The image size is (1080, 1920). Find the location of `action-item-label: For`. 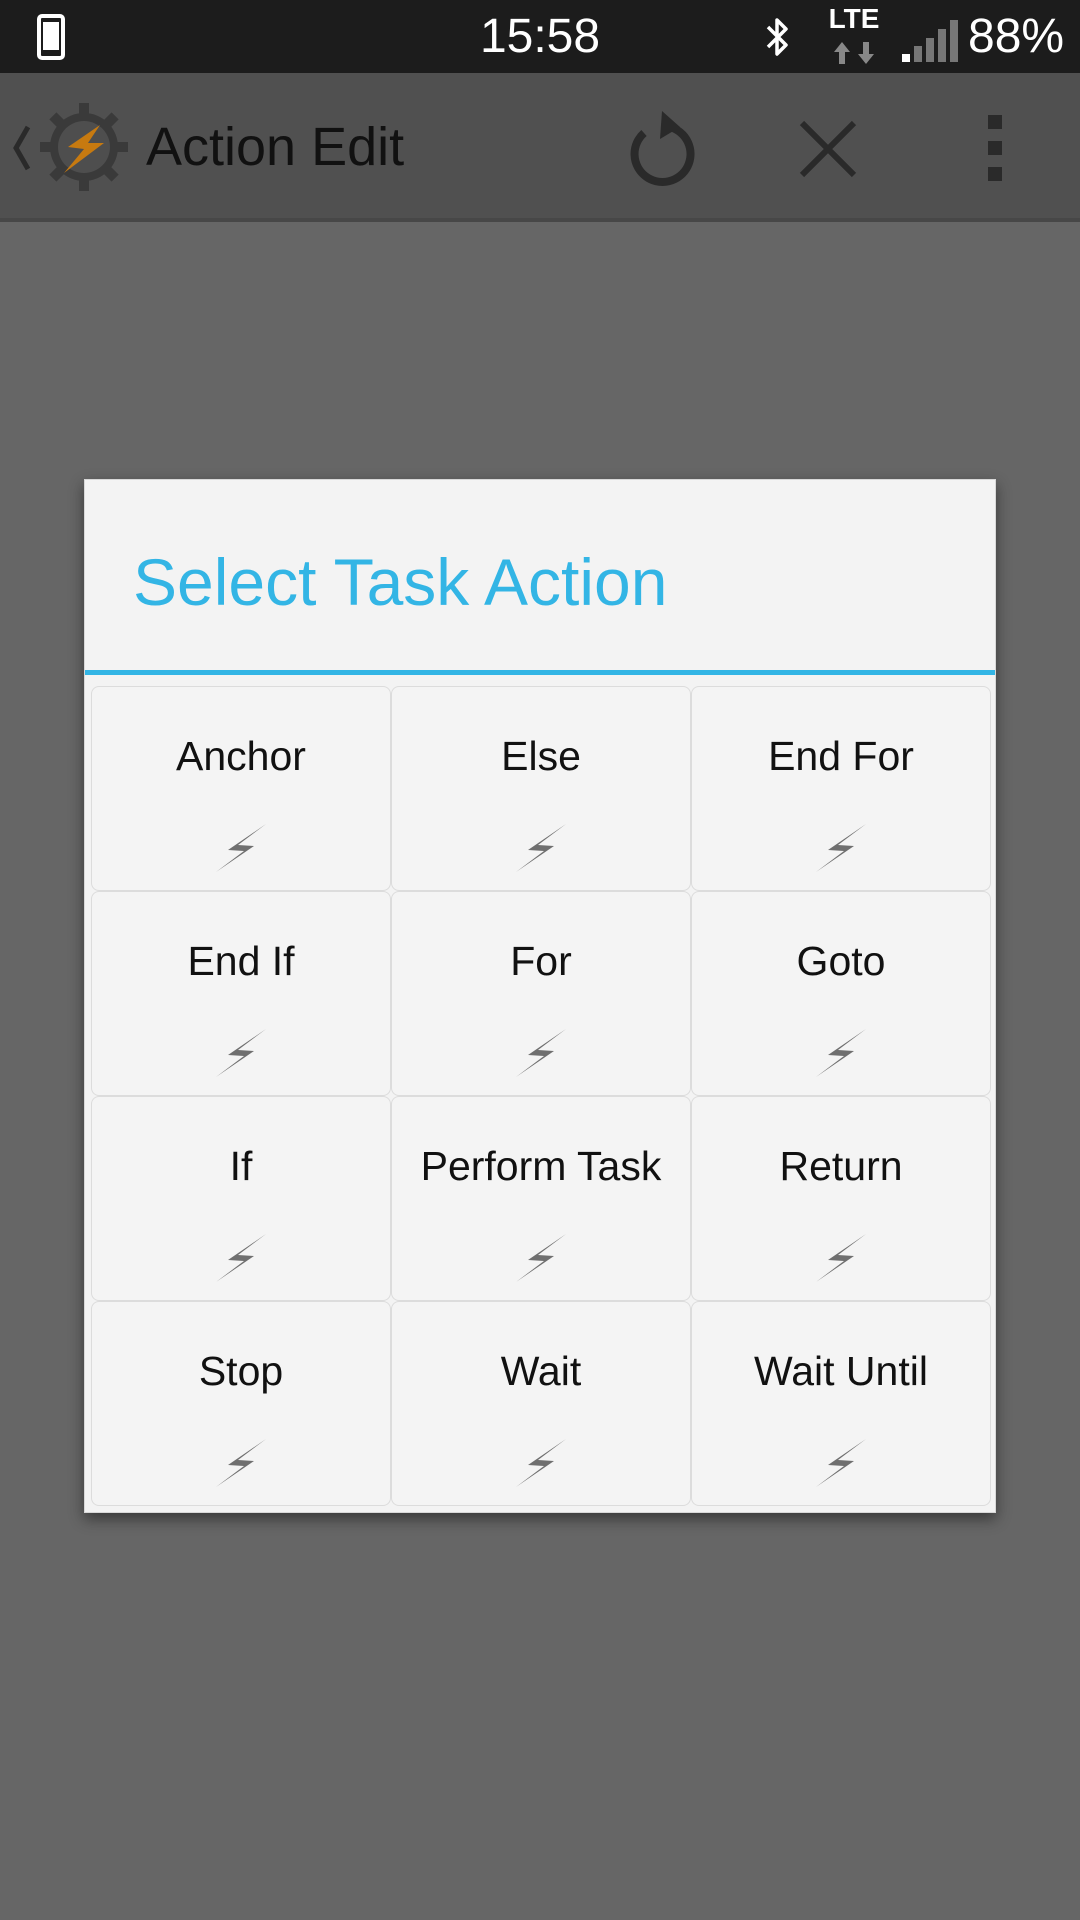

action-item-label: For is located at coordinates (541, 961).